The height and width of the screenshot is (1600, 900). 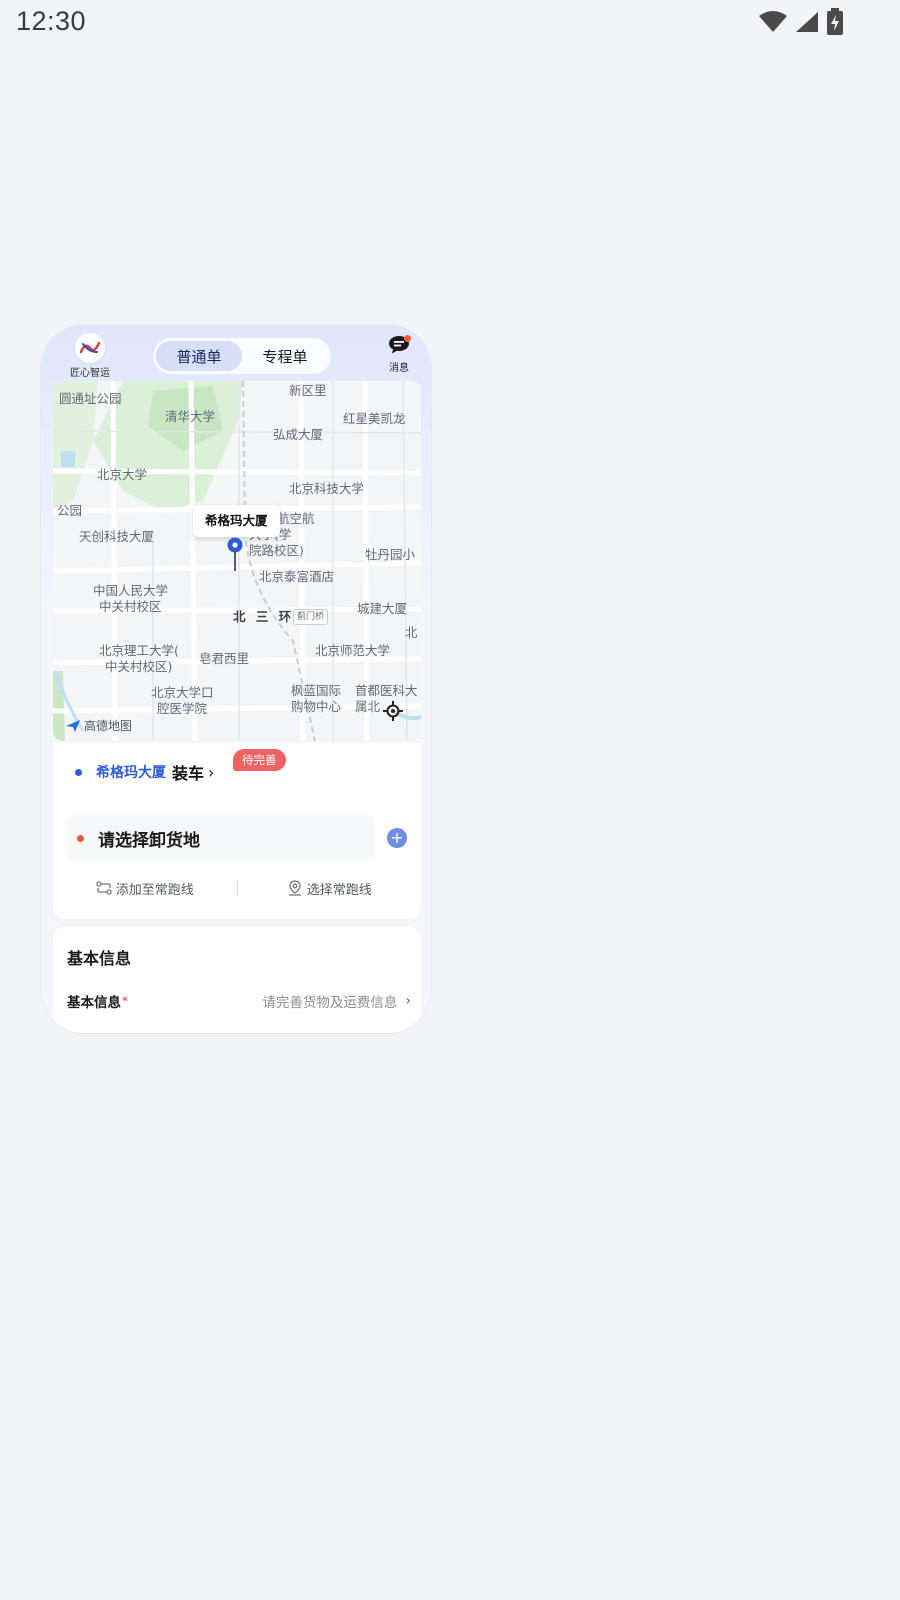 What do you see at coordinates (807, 22) in the screenshot?
I see `signal-icon` at bounding box center [807, 22].